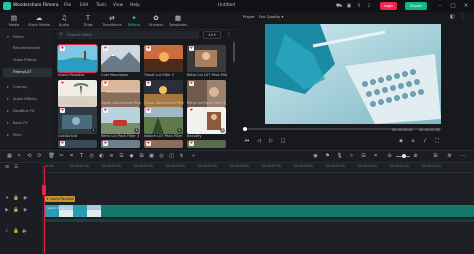 The height and width of the screenshot is (254, 474). What do you see at coordinates (111, 156) in the screenshot?
I see `audio-edit-icon: ≋` at bounding box center [111, 156].